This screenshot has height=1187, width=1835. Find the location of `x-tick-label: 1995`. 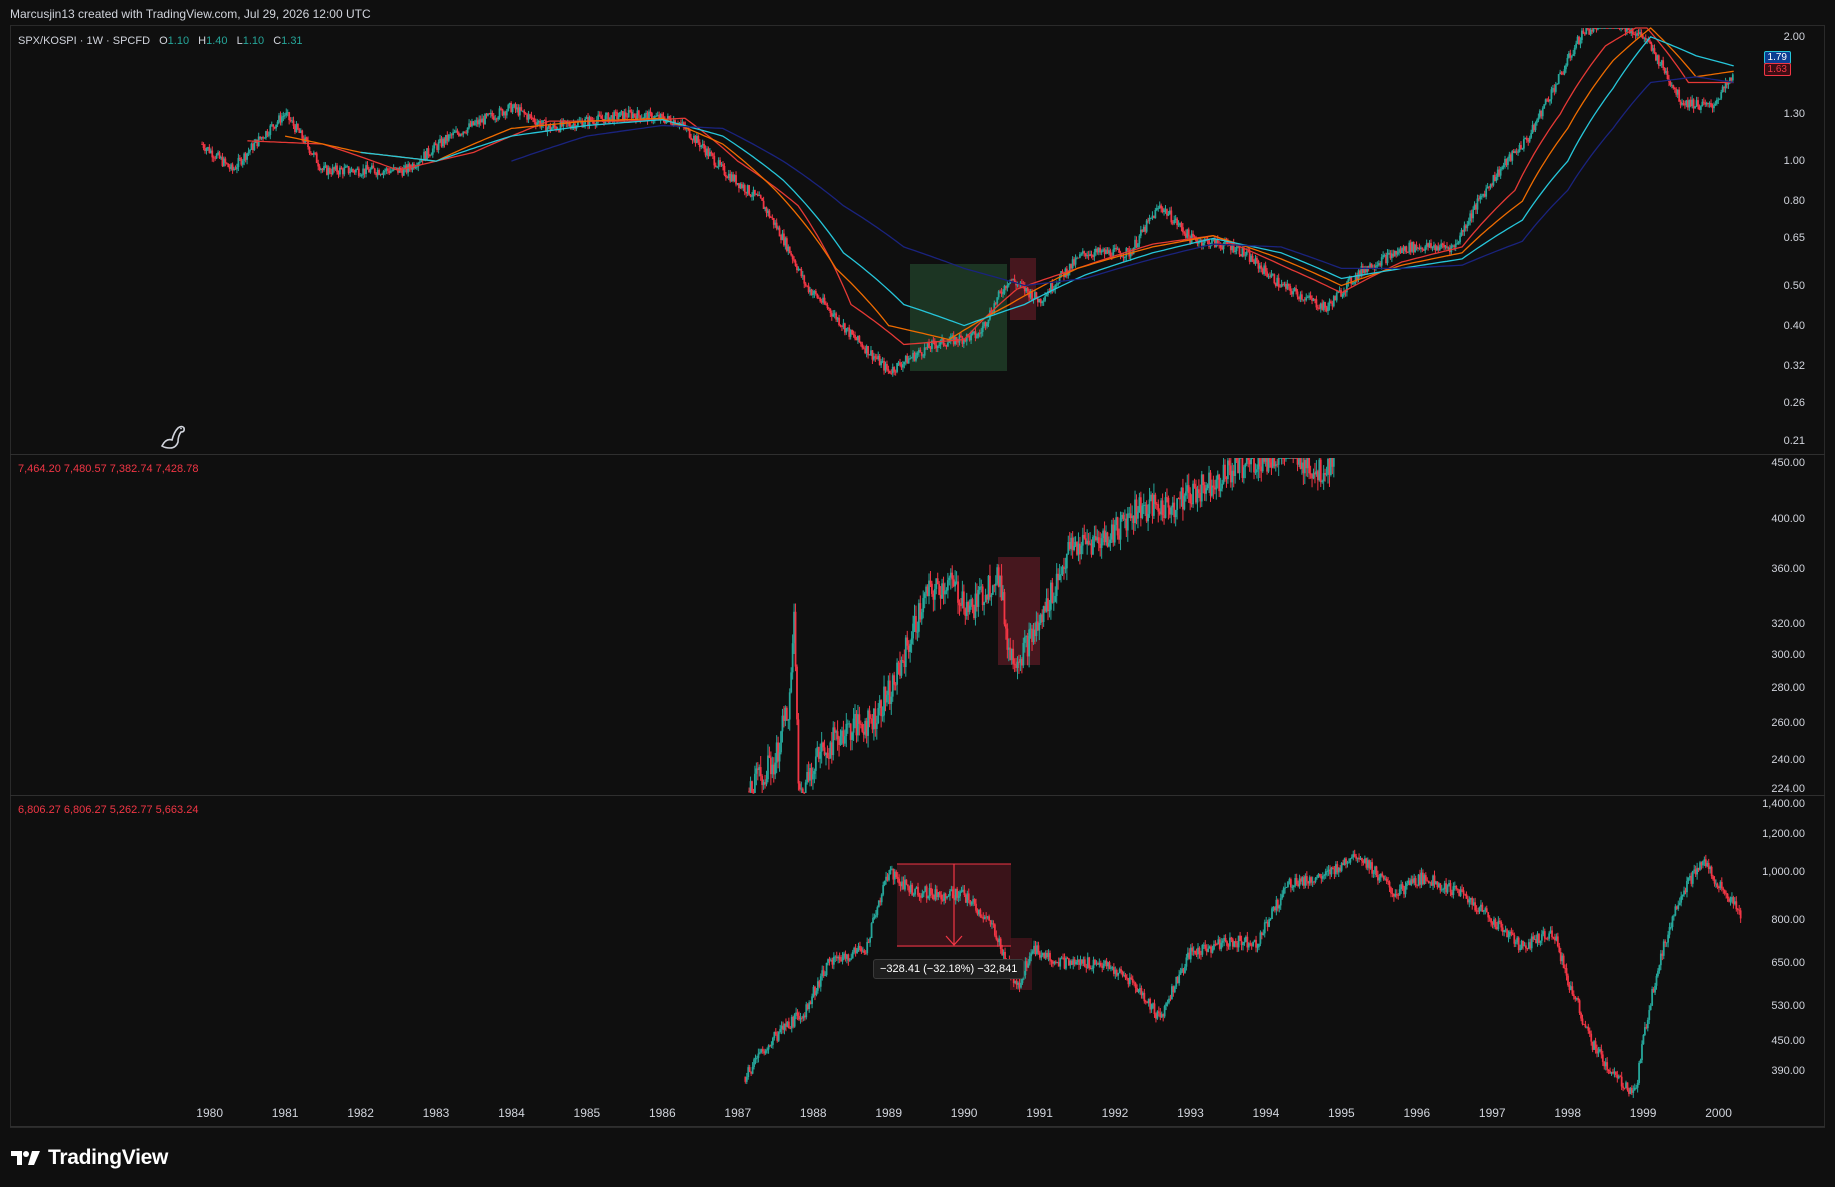

x-tick-label: 1995 is located at coordinates (1341, 1113).